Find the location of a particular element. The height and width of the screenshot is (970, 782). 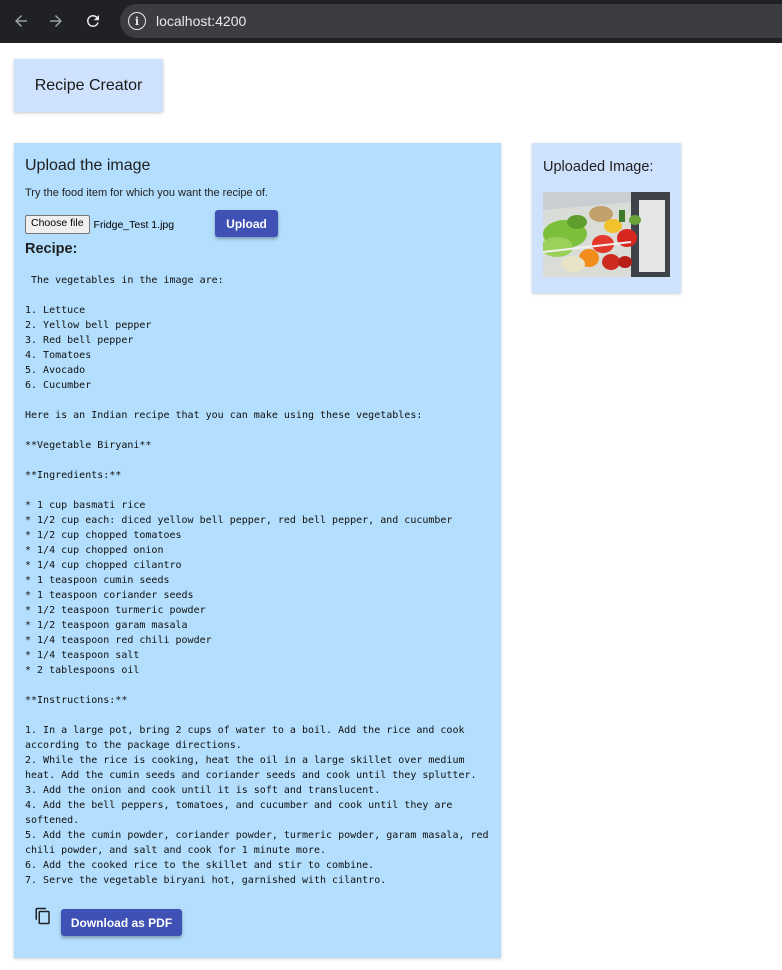

uploaded-image-card: Uploaded Image: is located at coordinates (606, 218).